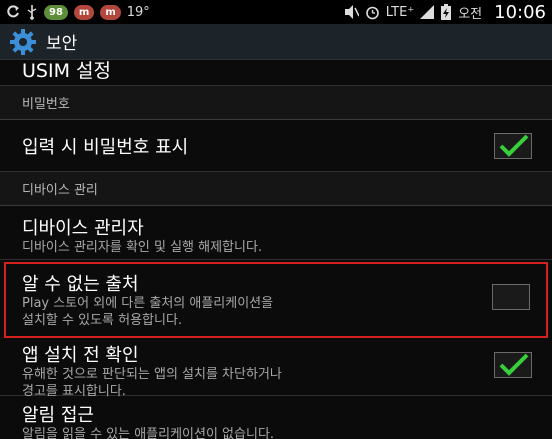 This screenshot has height=439, width=552. What do you see at coordinates (32, 12) in the screenshot?
I see `usb-icon` at bounding box center [32, 12].